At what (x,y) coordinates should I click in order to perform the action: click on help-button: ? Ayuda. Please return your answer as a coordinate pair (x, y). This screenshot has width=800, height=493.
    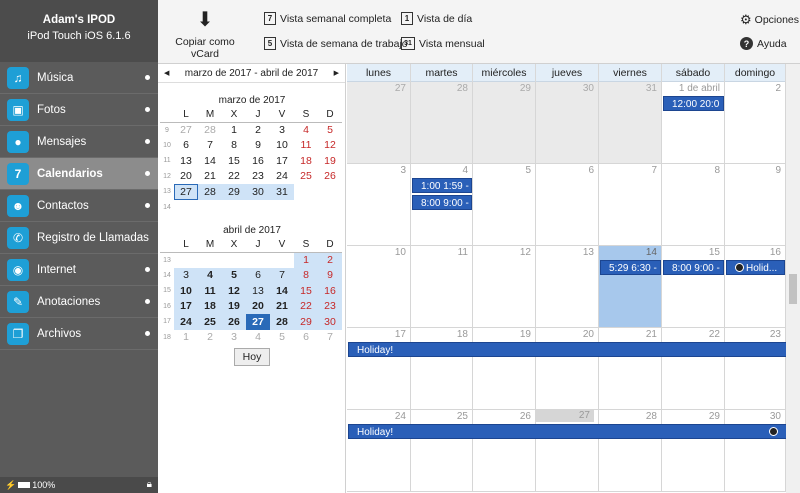
    Looking at the image, I should click on (763, 43).